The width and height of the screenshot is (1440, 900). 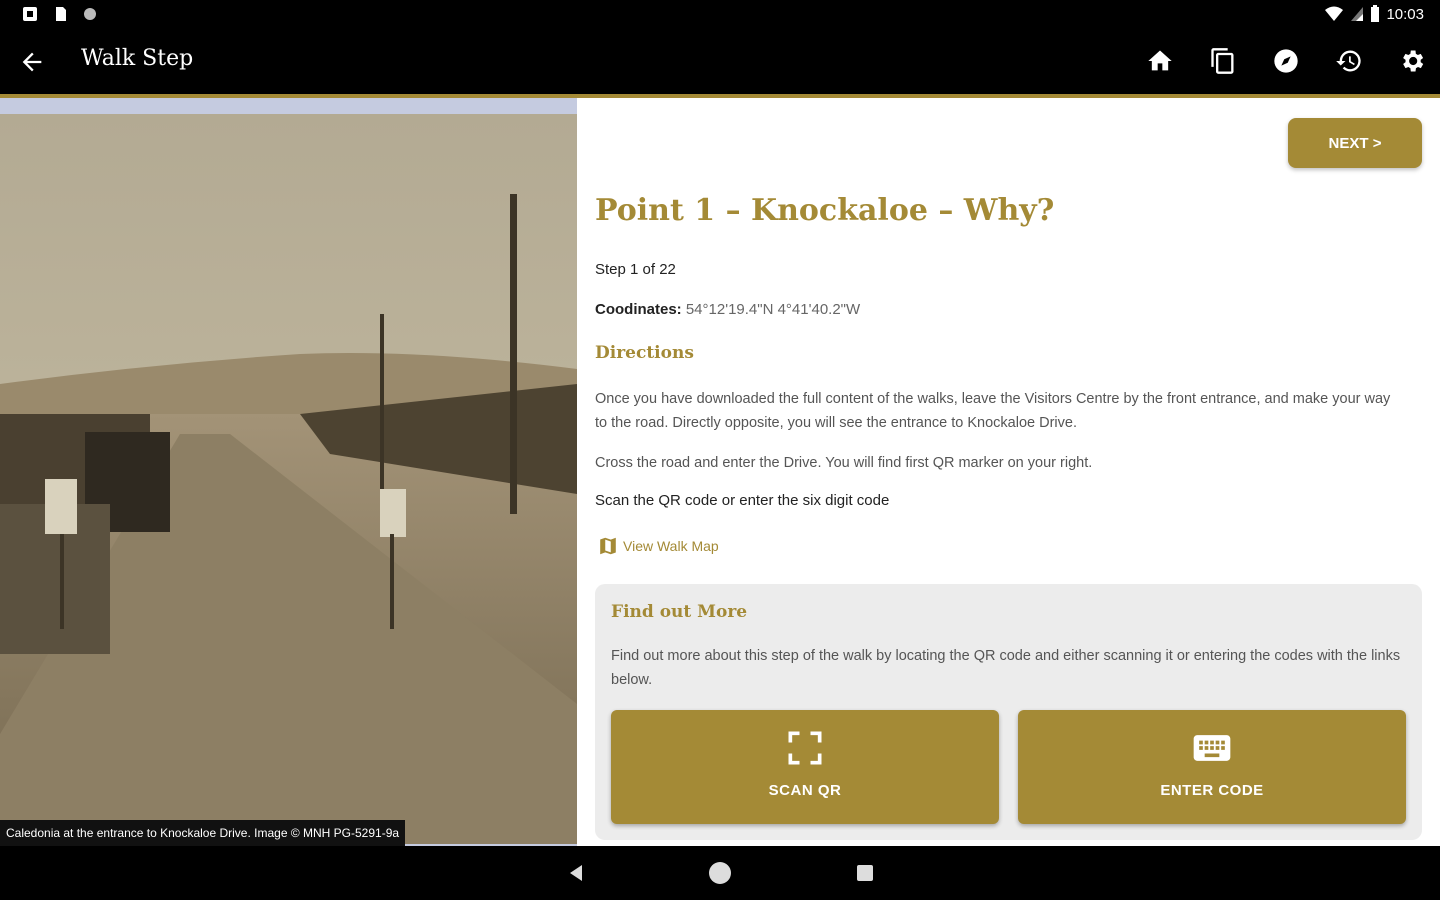 I want to click on scan-qr-label: SCAN QR, so click(x=805, y=790).